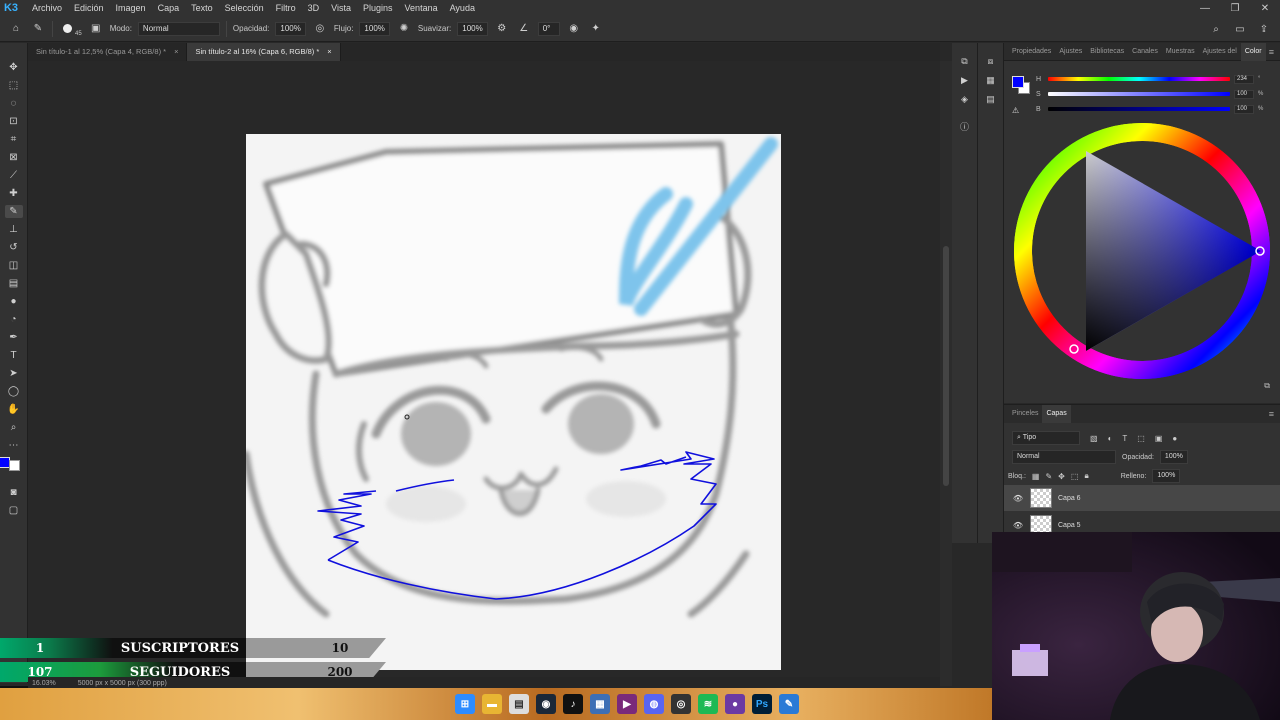 Image resolution: width=1280 pixels, height=720 pixels. What do you see at coordinates (991, 80) in the screenshot?
I see `grid-panel-icon: ▦` at bounding box center [991, 80].